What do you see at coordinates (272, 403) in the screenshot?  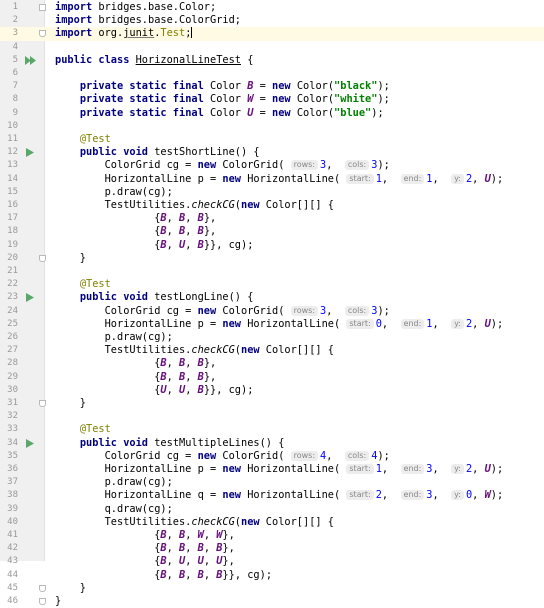 I see `code-line: 31 }` at bounding box center [272, 403].